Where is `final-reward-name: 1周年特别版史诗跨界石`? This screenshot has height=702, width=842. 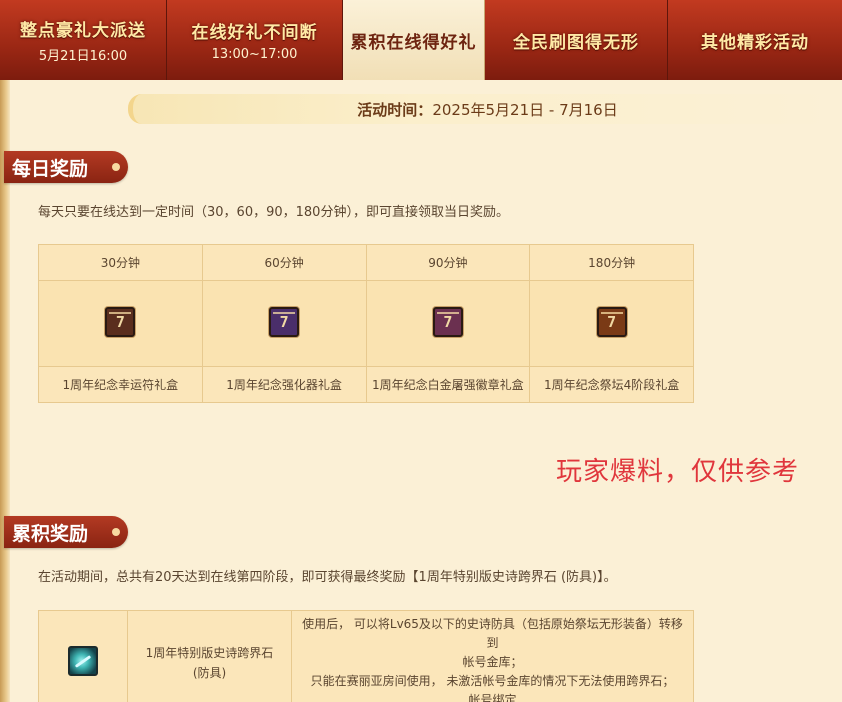
final-reward-name: 1周年特别版史诗跨界石 is located at coordinates (209, 652).